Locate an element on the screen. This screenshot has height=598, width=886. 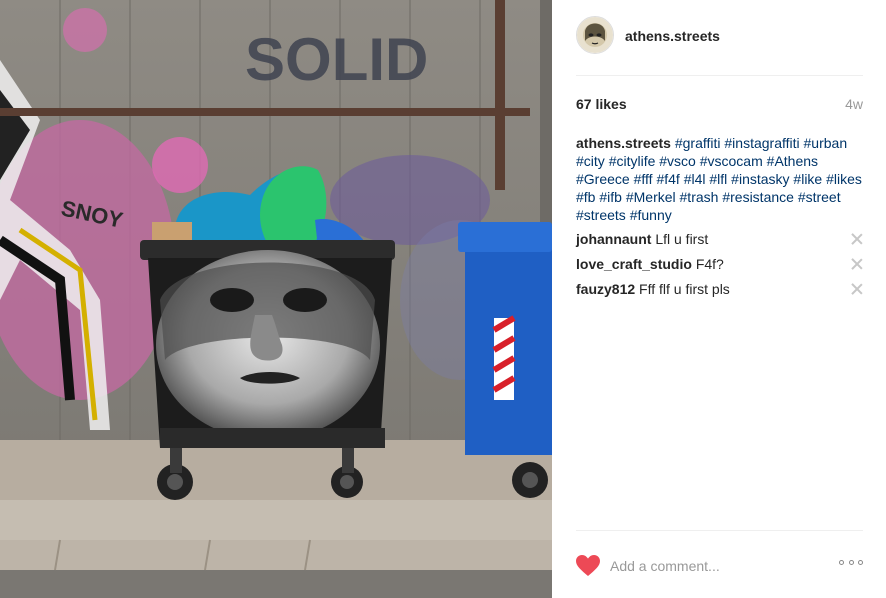
comment-item: fauzy812 Fff flf u first pls is located at coordinates (719, 292).